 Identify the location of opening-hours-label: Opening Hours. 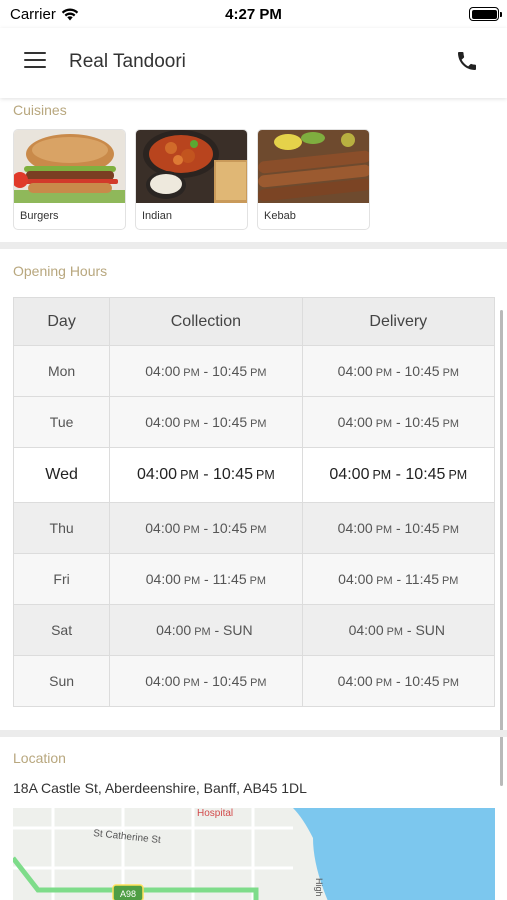
(60, 271).